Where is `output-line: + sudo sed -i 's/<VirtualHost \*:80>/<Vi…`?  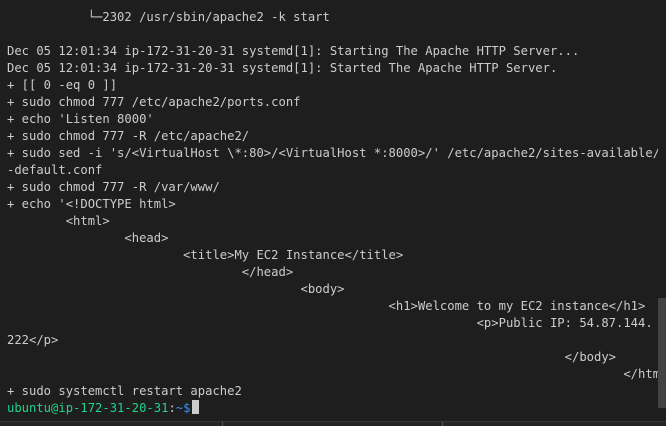
output-line: + sudo sed -i 's/<VirtualHost \*:80>/<Vi… is located at coordinates (332, 153).